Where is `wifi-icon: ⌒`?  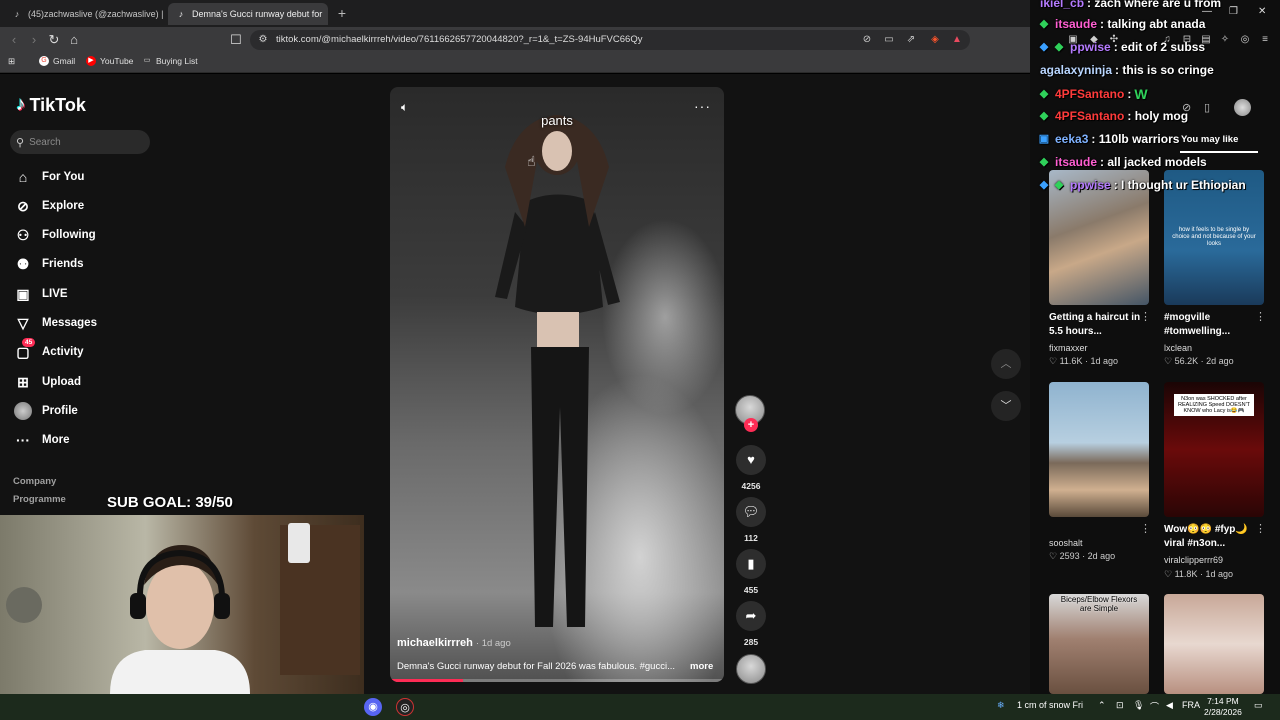 wifi-icon: ⌒ is located at coordinates (1154, 706).